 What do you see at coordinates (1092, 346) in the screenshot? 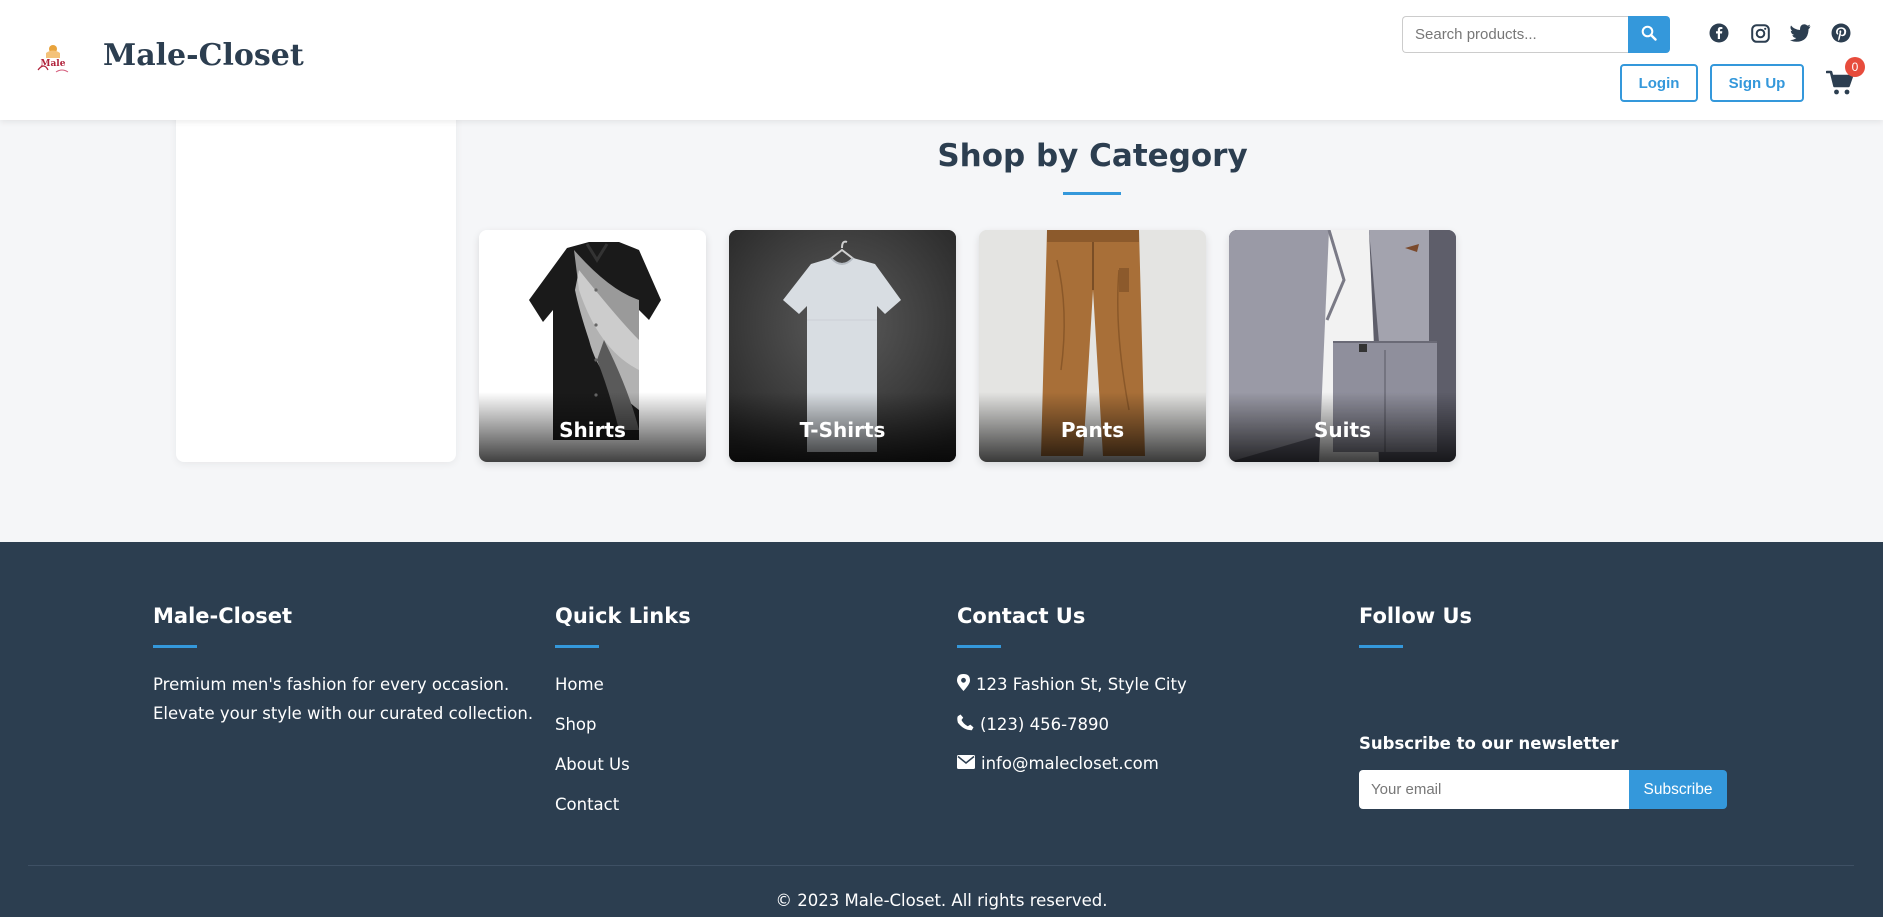
I see `category-card-pants: Pants` at bounding box center [1092, 346].